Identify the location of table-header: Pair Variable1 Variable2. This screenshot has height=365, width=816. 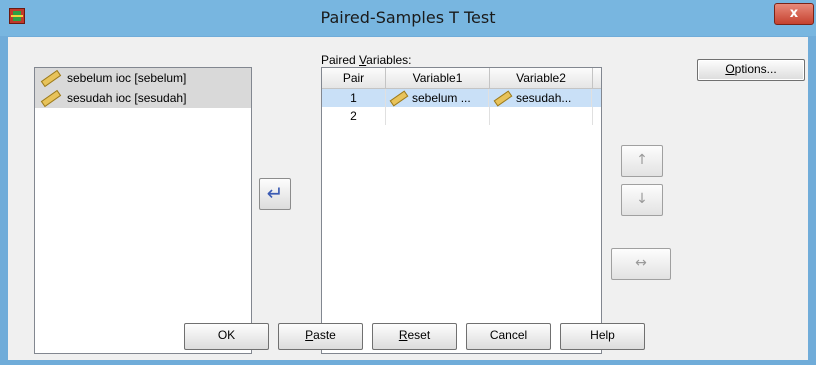
(461, 78).